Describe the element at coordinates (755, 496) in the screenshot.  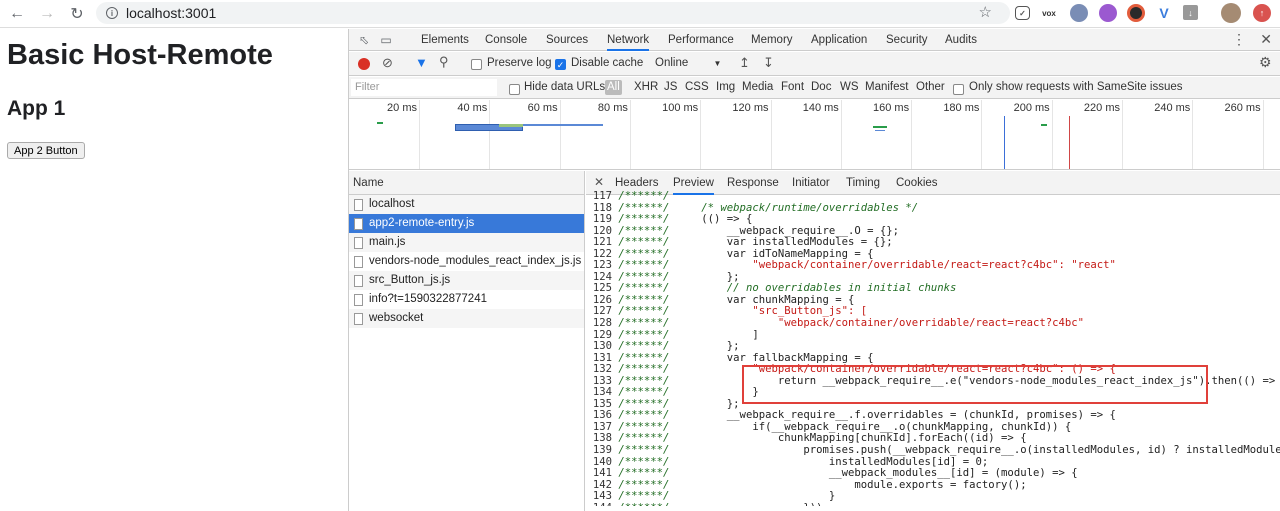
I see `code-text: }` at that location.